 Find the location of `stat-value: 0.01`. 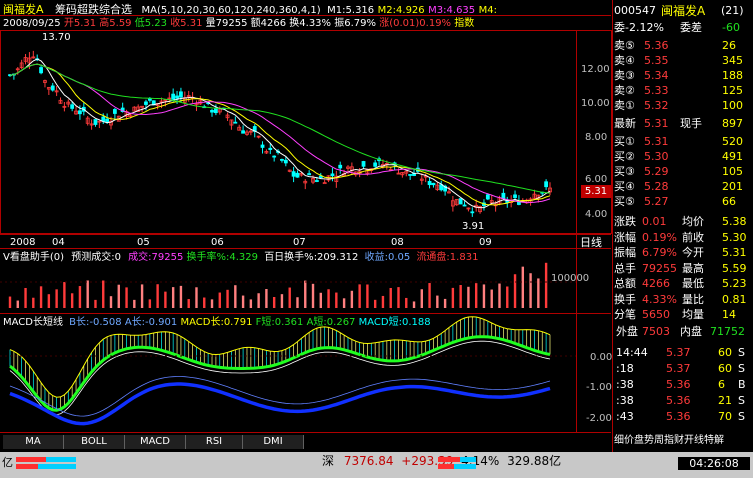

stat-value: 0.01 is located at coordinates (654, 221).